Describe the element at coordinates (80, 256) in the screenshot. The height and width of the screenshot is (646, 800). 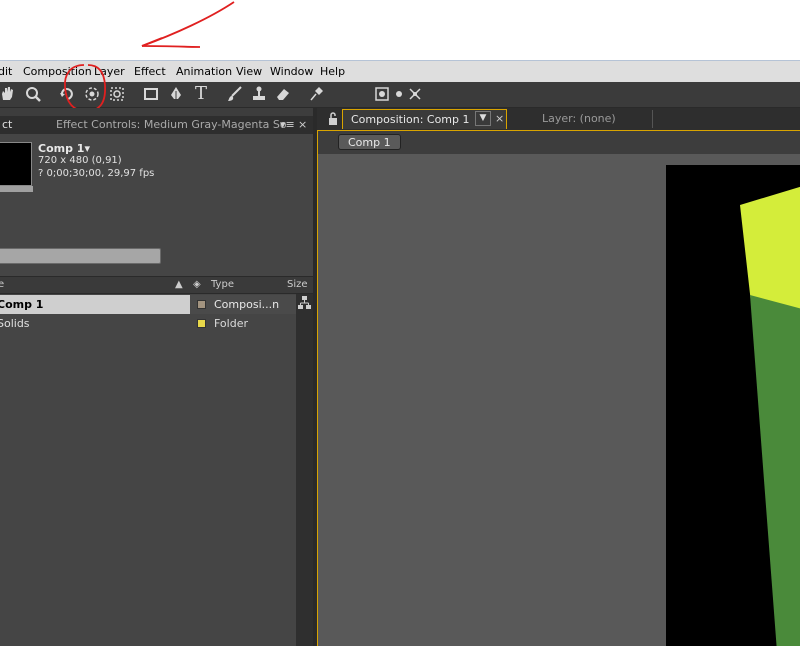
I see `project-search-input` at that location.